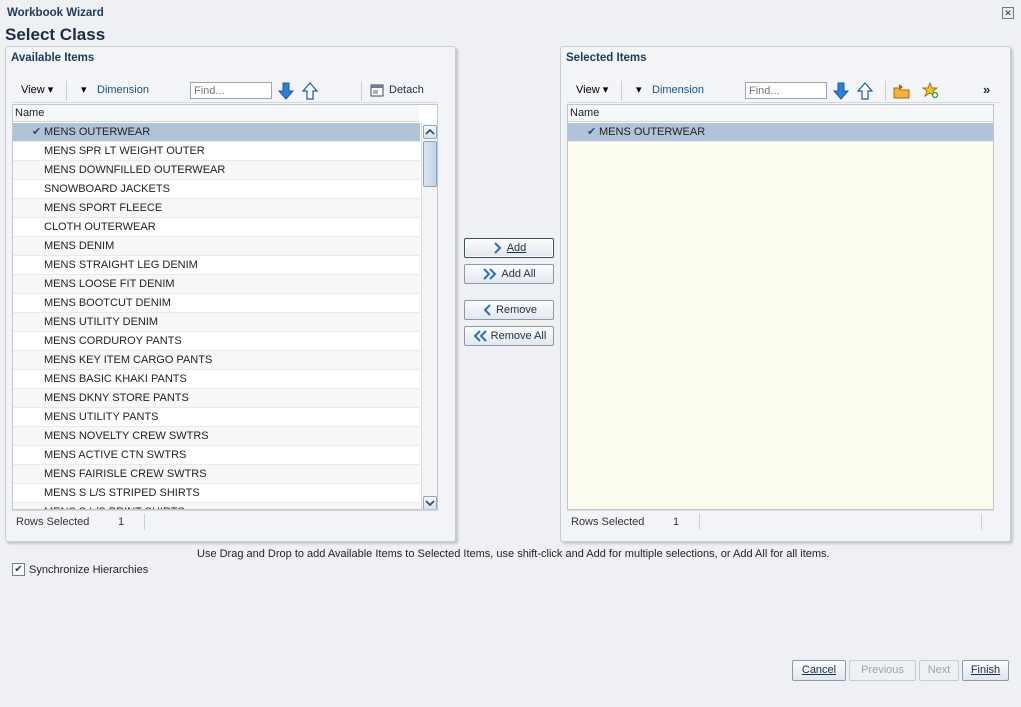  What do you see at coordinates (101, 322) in the screenshot?
I see `list-item-label: MENS UTILITY DENIM` at bounding box center [101, 322].